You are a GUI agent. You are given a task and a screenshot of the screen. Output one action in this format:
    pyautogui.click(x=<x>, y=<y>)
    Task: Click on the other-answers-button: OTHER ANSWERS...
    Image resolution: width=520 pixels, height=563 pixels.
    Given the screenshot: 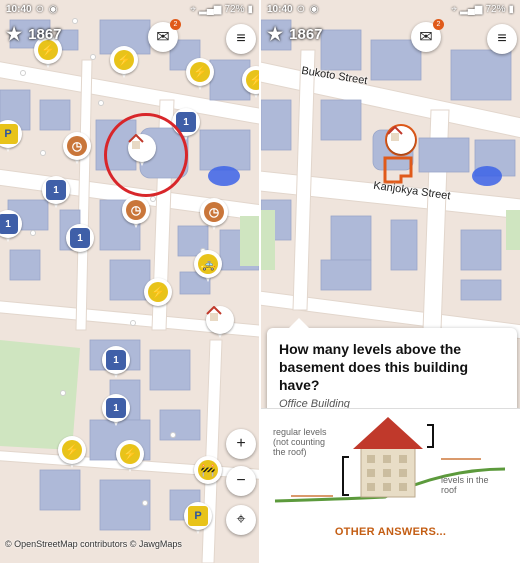 What is the action you would take?
    pyautogui.click(x=390, y=532)
    